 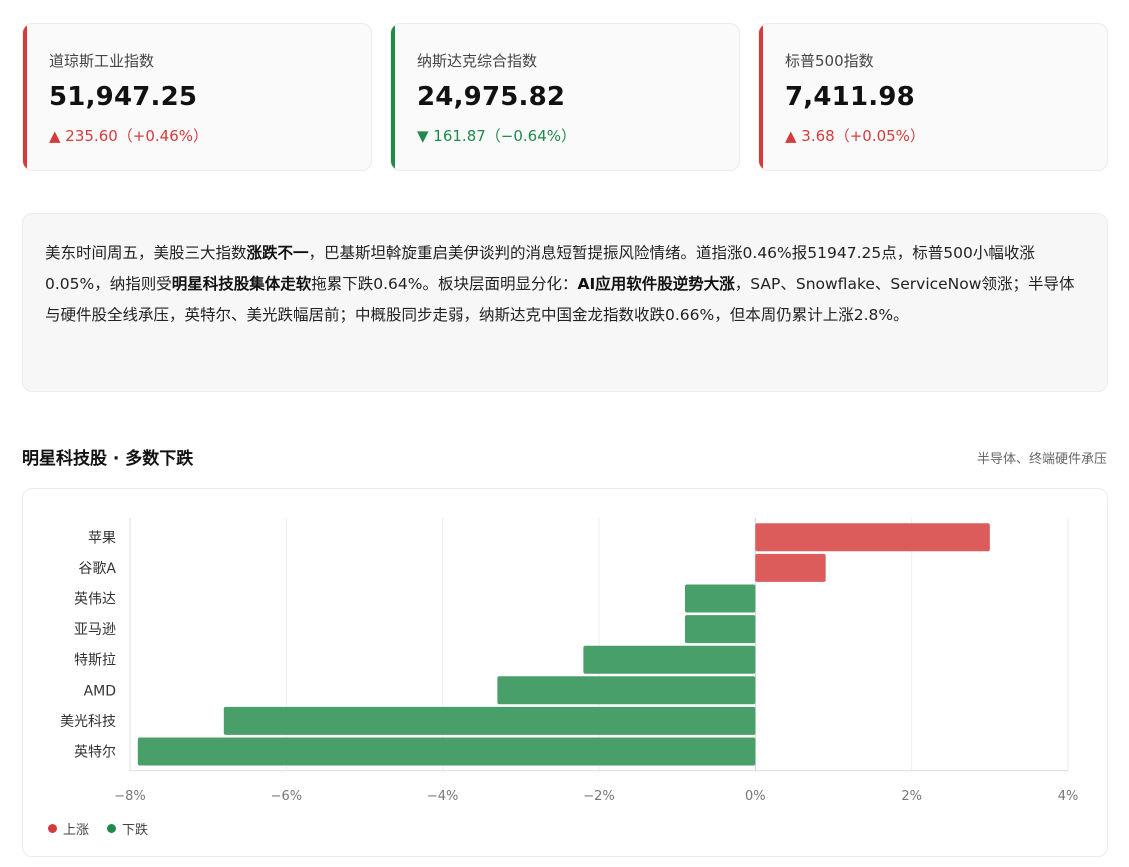 I want to click on chart-note: 半导体、终端硬件承压, so click(x=1041, y=459).